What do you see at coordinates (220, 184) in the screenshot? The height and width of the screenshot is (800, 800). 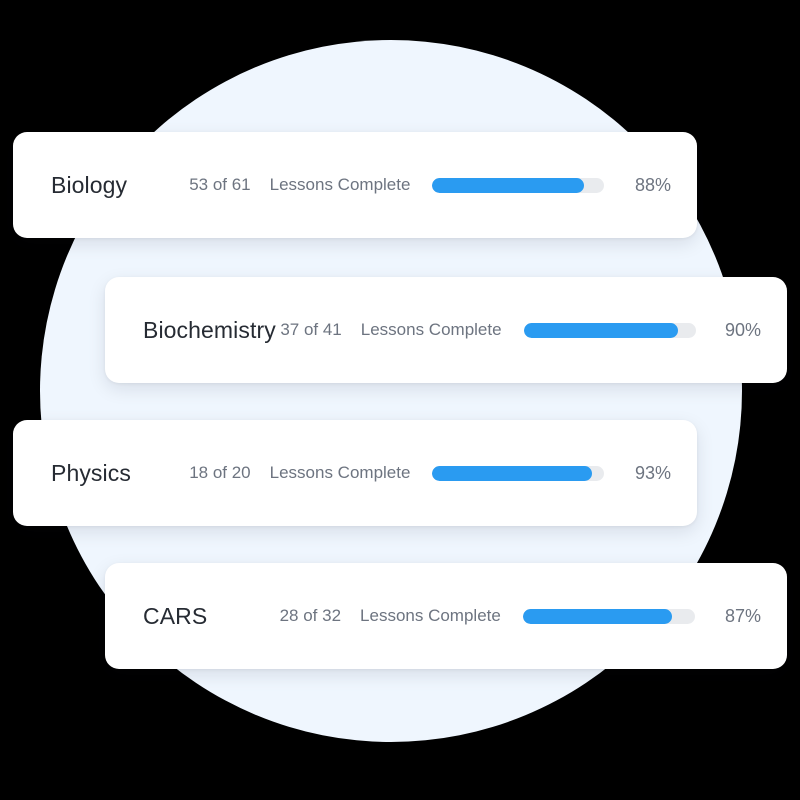 I see `lessons-count: 53 of 61` at bounding box center [220, 184].